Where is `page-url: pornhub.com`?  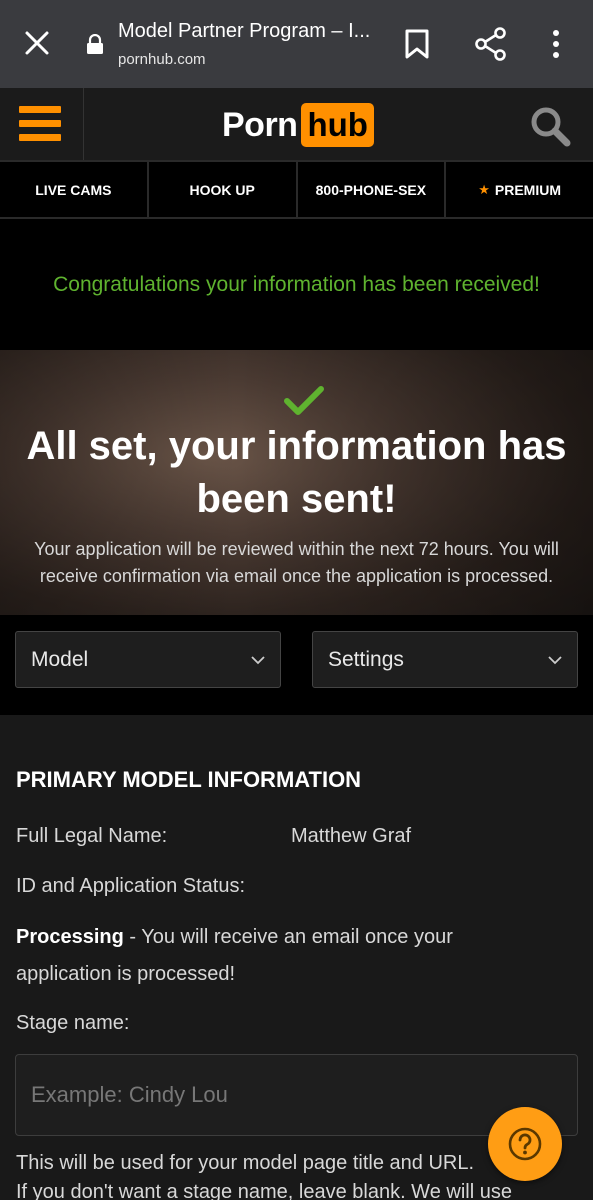 page-url: pornhub.com is located at coordinates (162, 59).